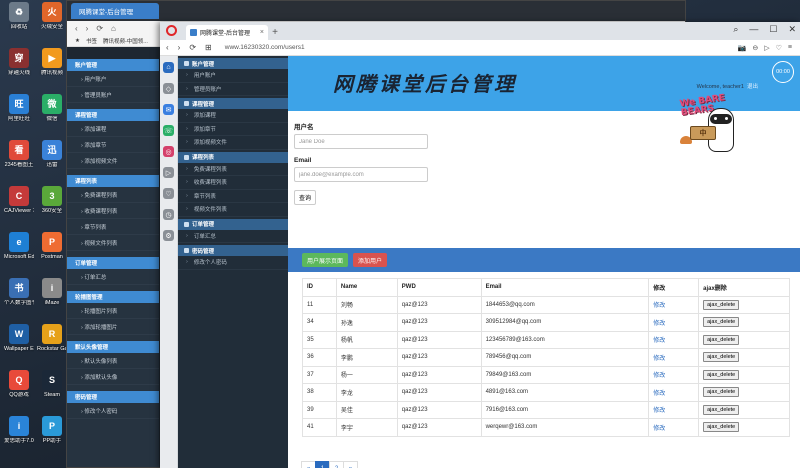  What do you see at coordinates (233, 89) in the screenshot?
I see `sidebar-item: › 管理员账户` at bounding box center [233, 89].